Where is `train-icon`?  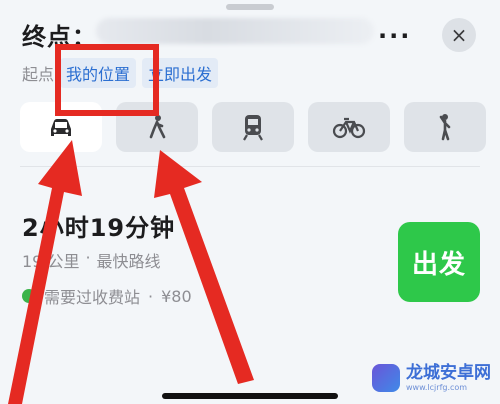
train-icon is located at coordinates (253, 128).